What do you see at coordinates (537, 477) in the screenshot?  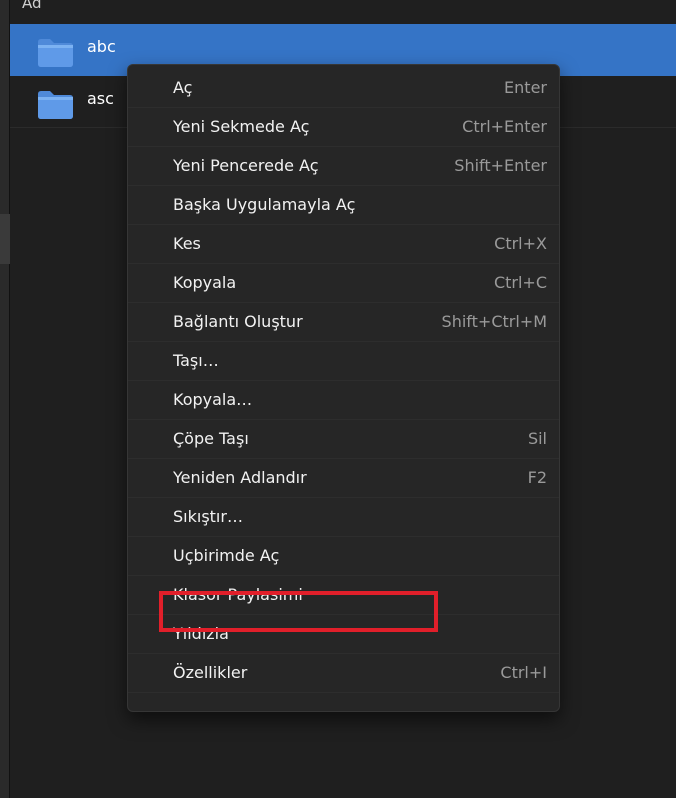 I see `menu-item-shortcut: F2` at bounding box center [537, 477].